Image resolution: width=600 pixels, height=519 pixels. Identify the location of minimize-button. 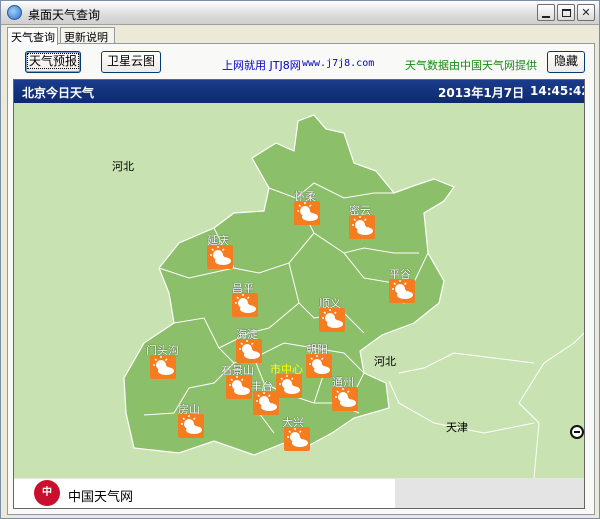
(546, 12).